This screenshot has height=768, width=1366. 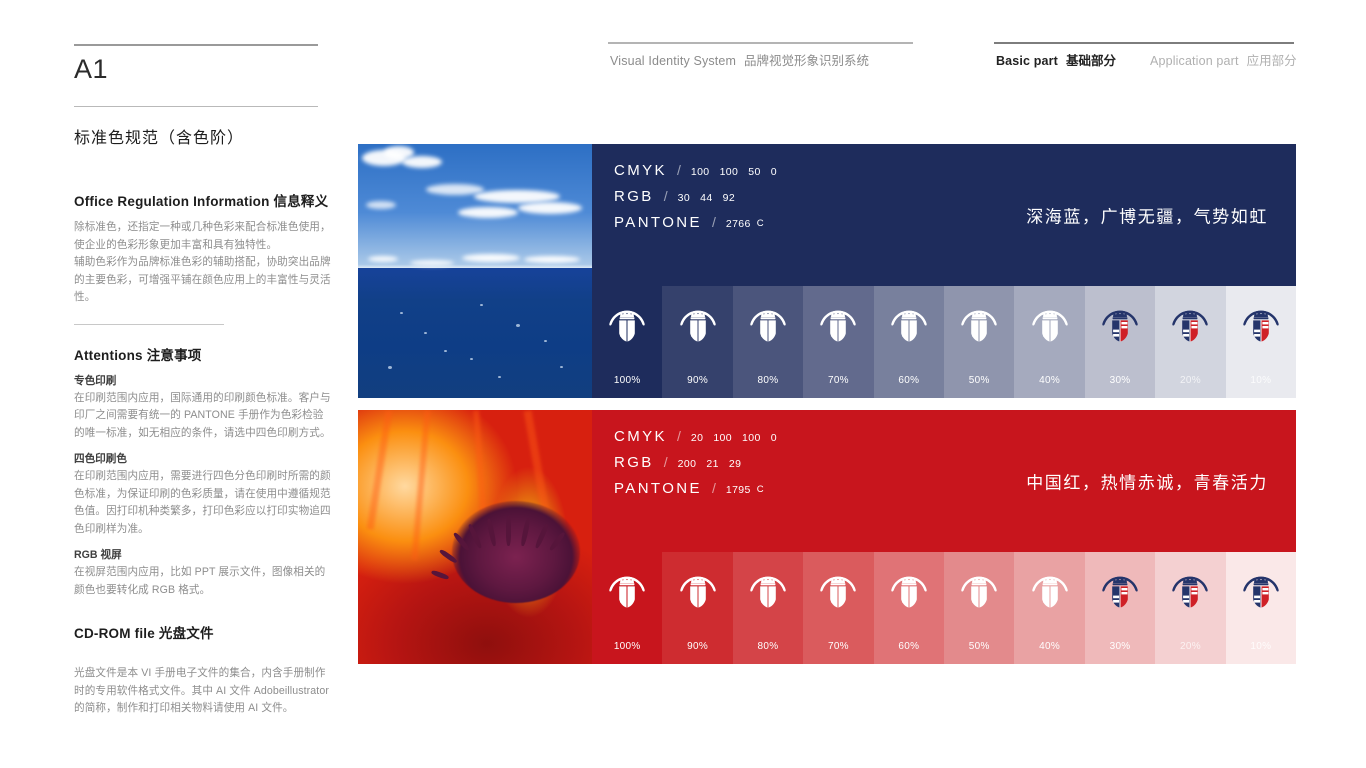 I want to click on nav-item-application-part: Application part 应用部分, so click(x=1223, y=59).